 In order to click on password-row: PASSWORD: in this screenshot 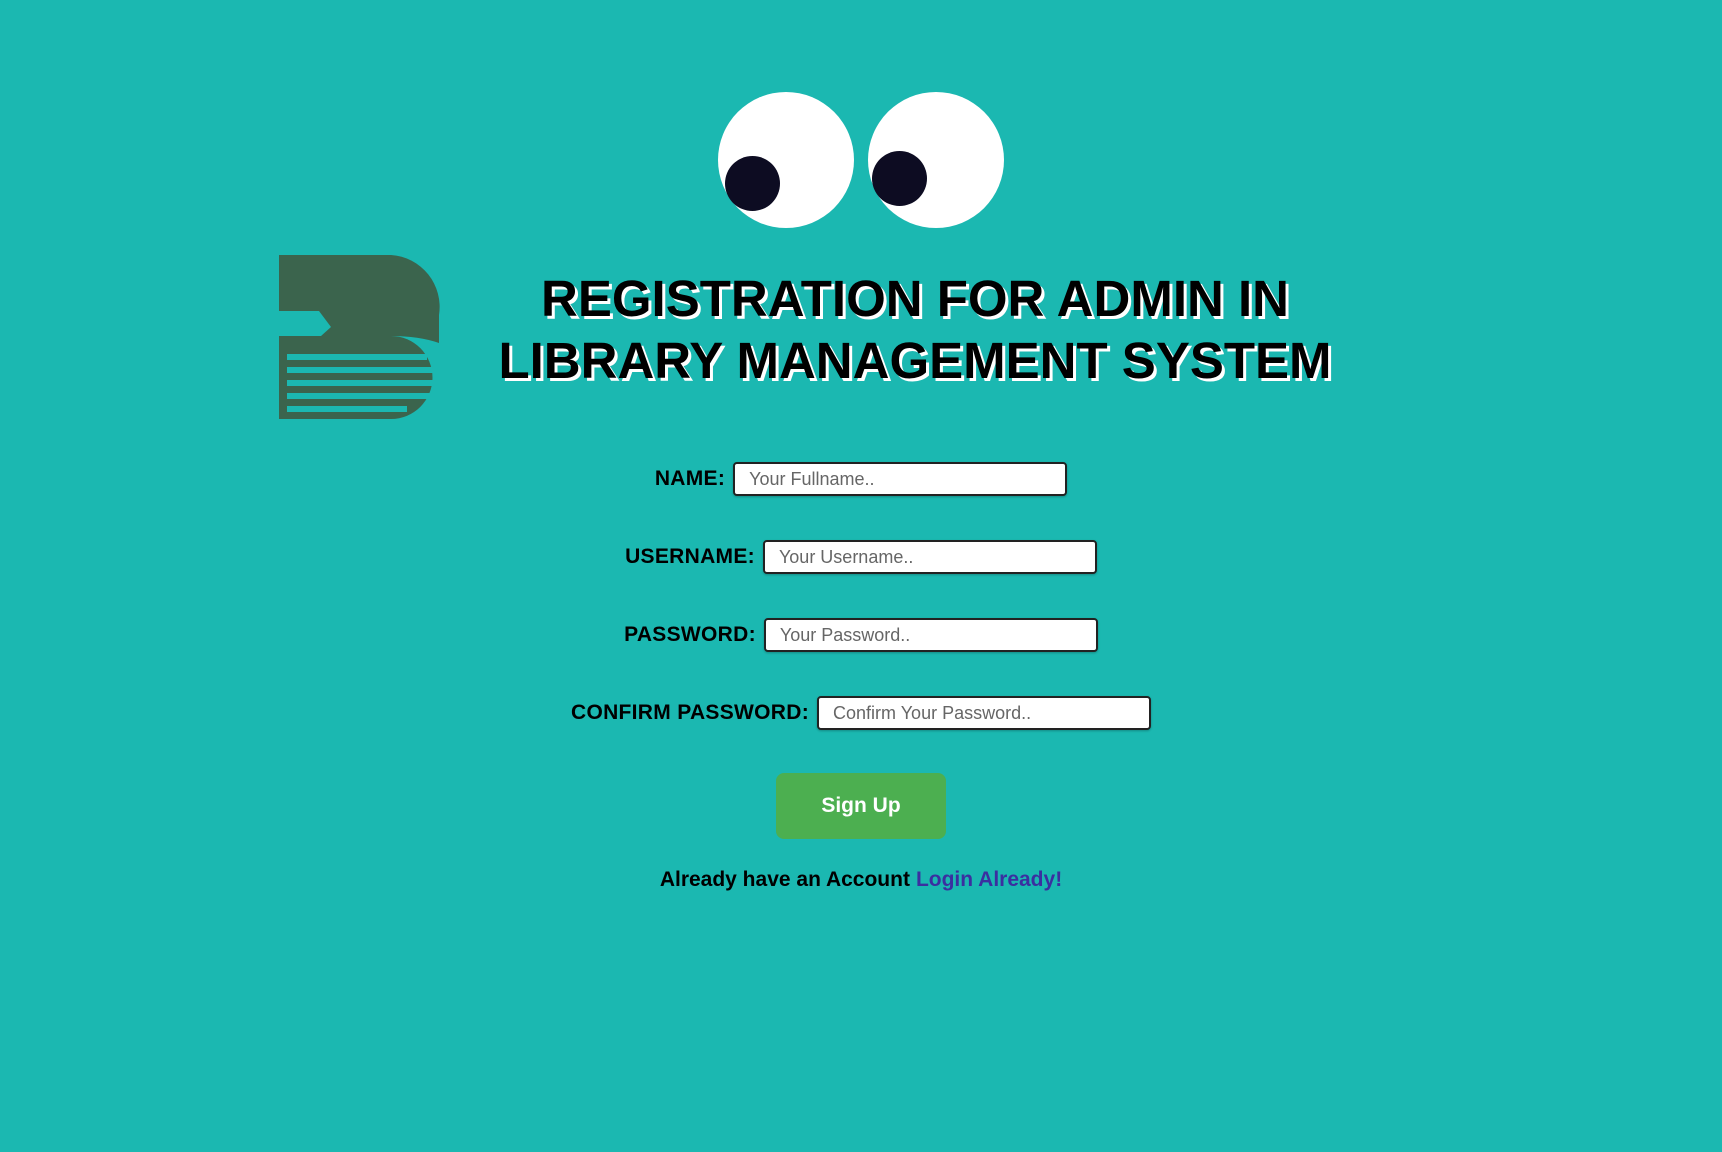, I will do `click(861, 635)`.